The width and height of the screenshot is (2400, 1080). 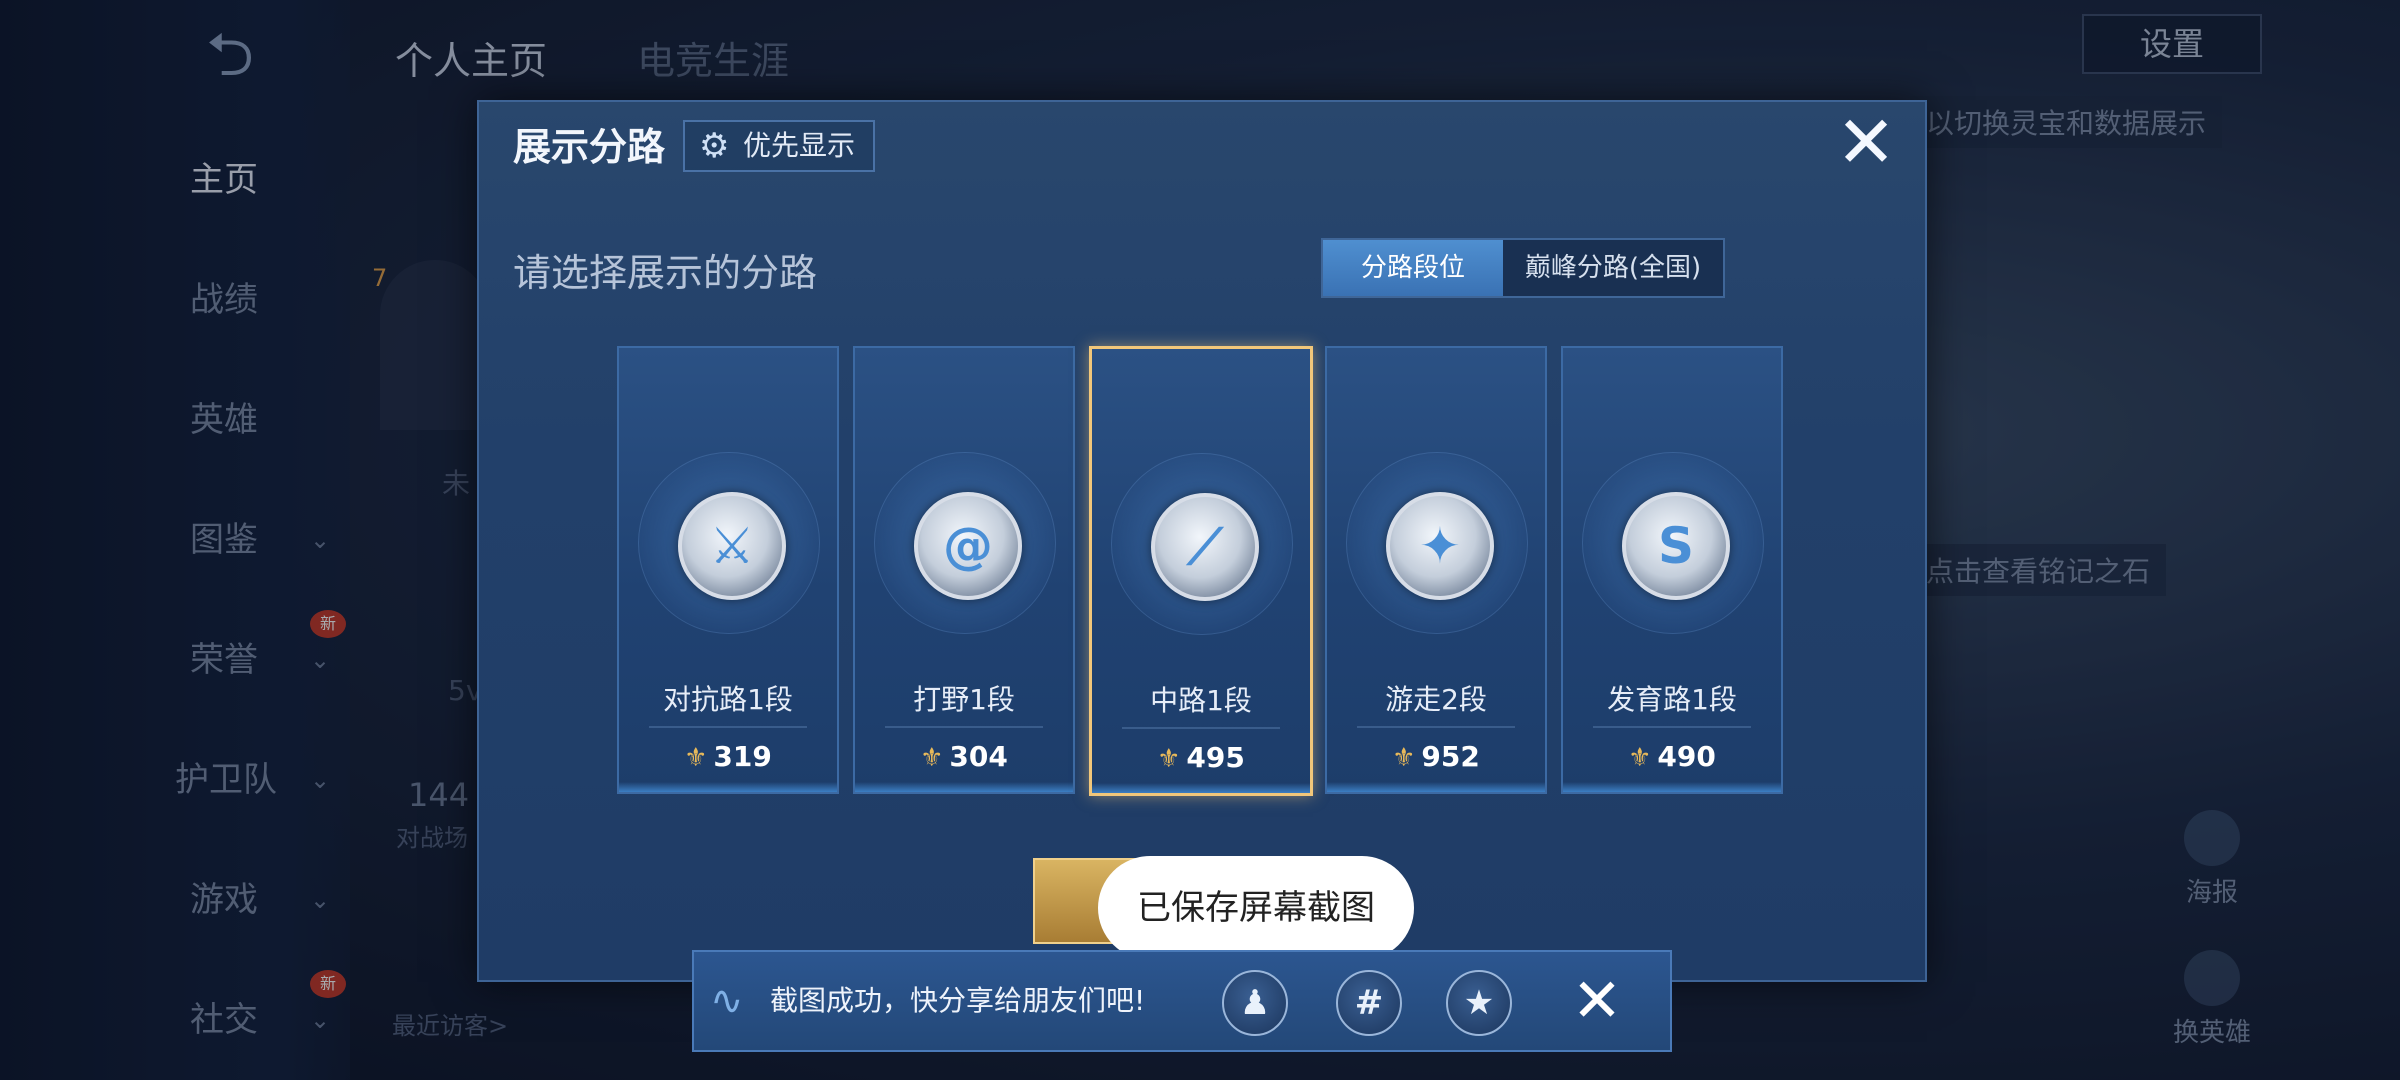 I want to click on modal-subtitle: 请选择展示的分路, so click(x=665, y=273).